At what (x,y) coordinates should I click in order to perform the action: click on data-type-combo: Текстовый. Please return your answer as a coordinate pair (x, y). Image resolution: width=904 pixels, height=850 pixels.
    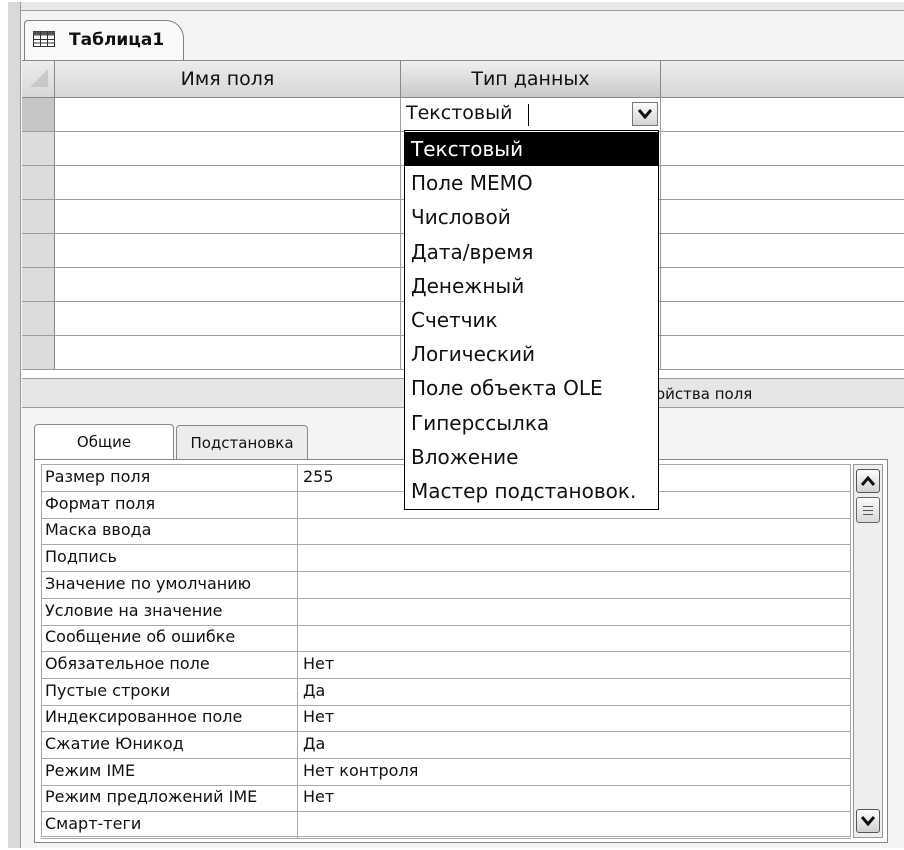
    Looking at the image, I should click on (531, 114).